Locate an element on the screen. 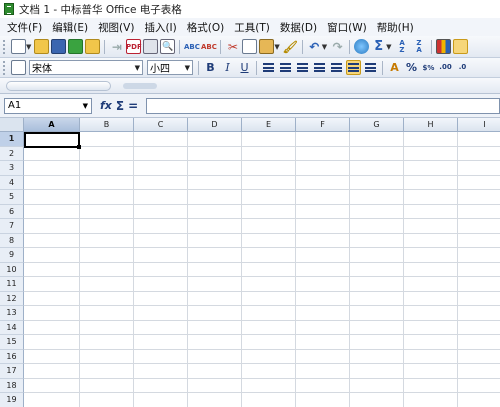 The width and height of the screenshot is (500, 407). column-header-c: C is located at coordinates (161, 125).